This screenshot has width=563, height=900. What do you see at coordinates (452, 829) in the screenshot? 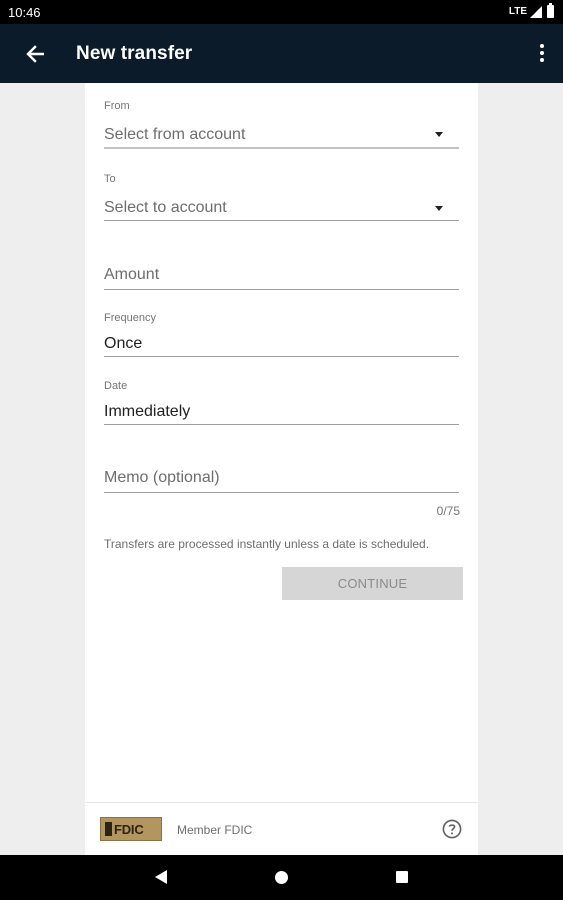
I see `help-circle-icon` at bounding box center [452, 829].